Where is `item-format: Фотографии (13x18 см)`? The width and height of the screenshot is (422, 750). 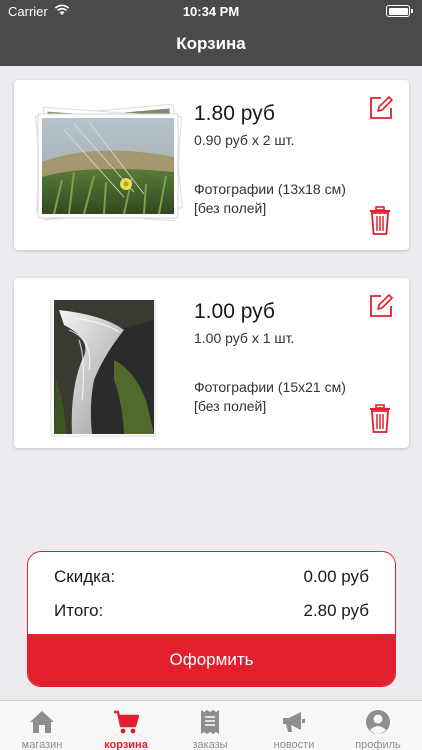 item-format: Фотографии (13x18 см) is located at coordinates (270, 189).